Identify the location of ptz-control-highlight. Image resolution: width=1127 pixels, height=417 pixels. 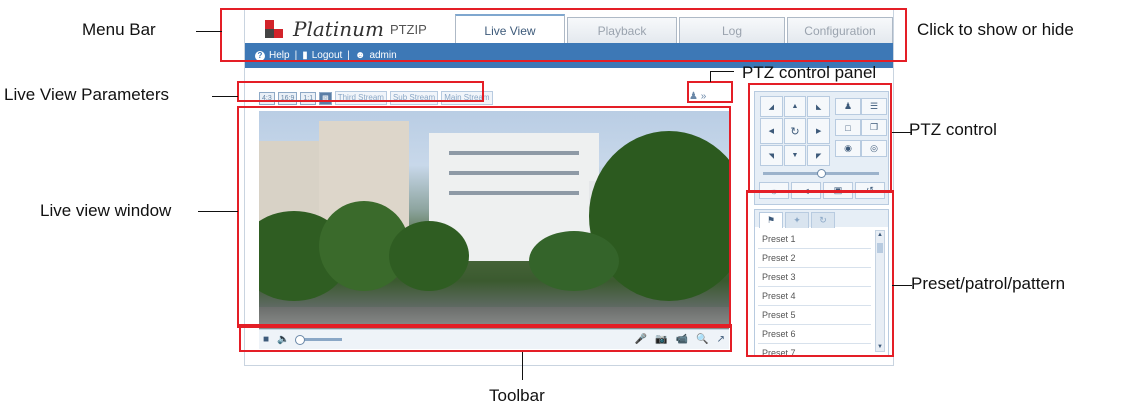
(820, 138).